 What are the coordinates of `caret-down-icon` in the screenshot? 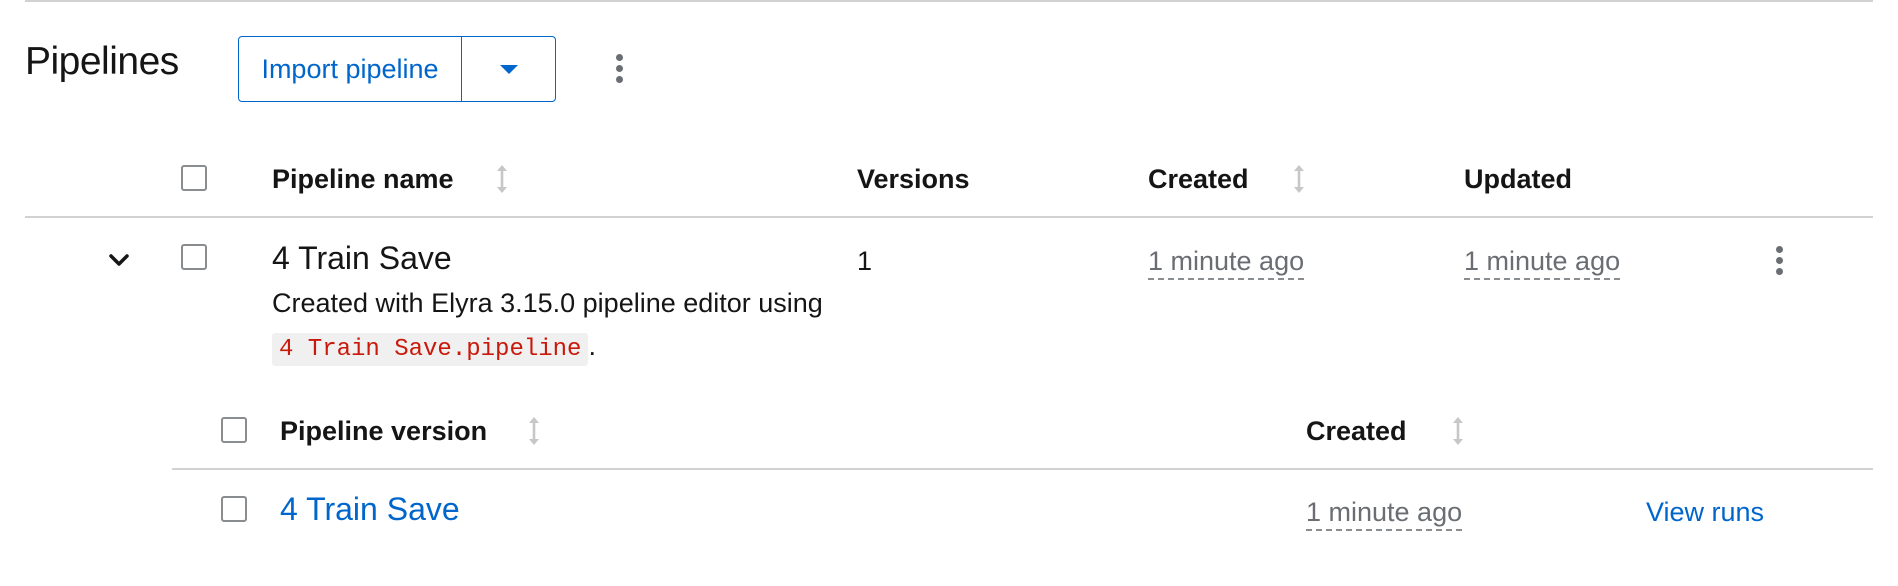 It's located at (508, 69).